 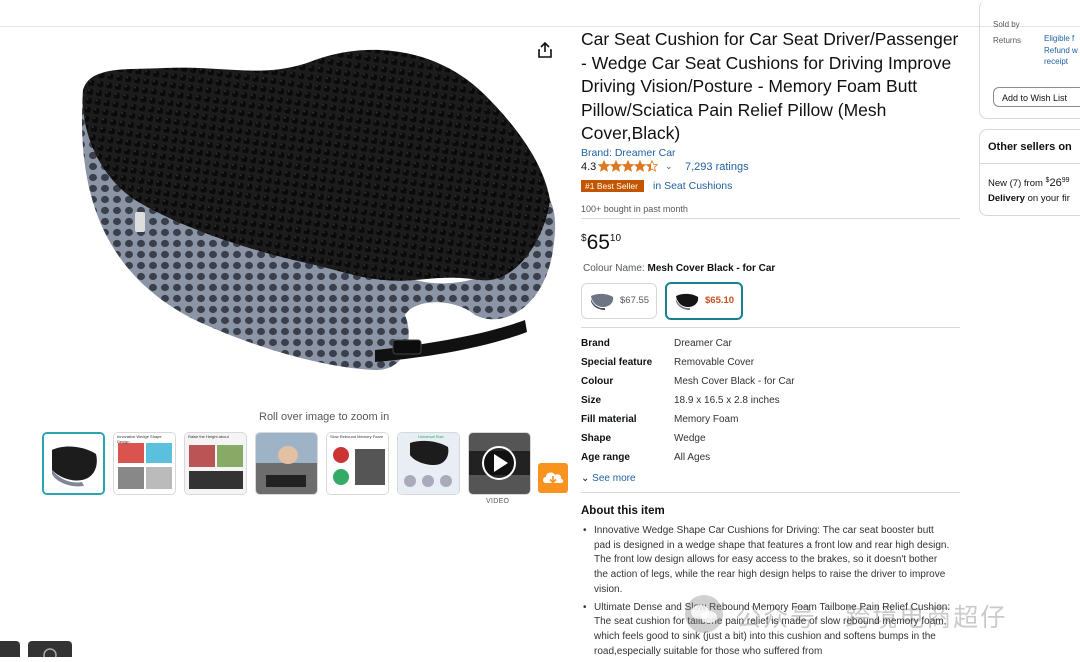 I want to click on top-divider, so click(x=540, y=26).